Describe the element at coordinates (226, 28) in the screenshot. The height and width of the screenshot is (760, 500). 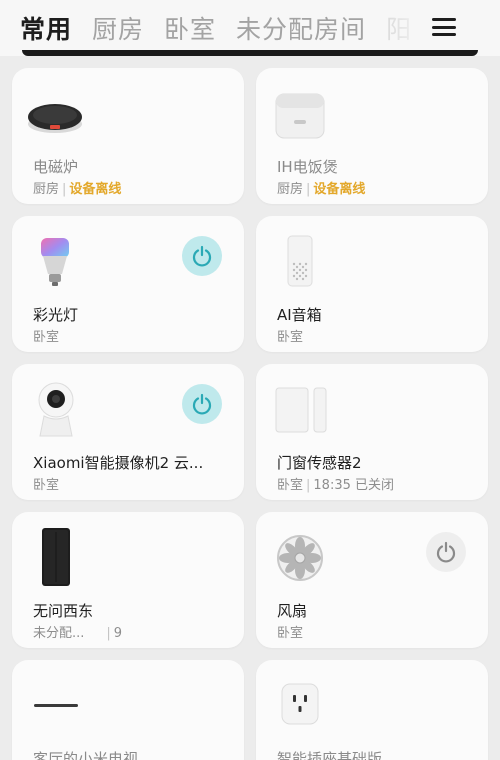
I see `room-tabs: 常用 厨房 卧室 未分配房间 阳` at that location.